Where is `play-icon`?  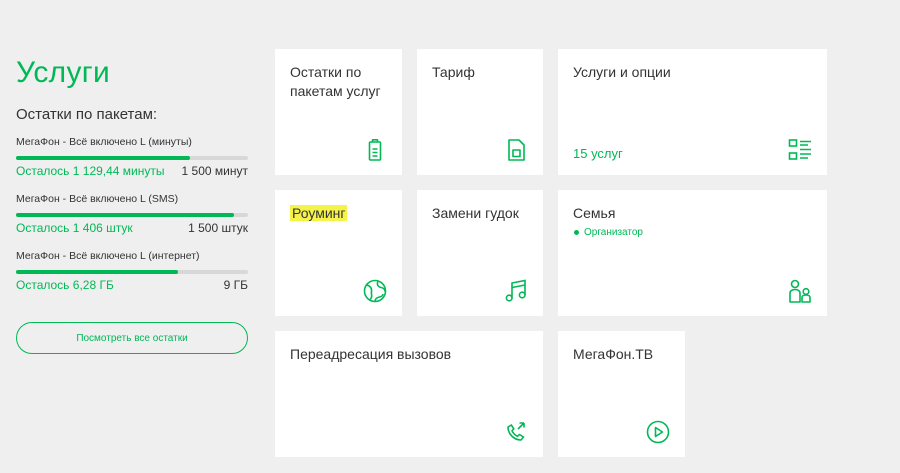
play-icon is located at coordinates (658, 432).